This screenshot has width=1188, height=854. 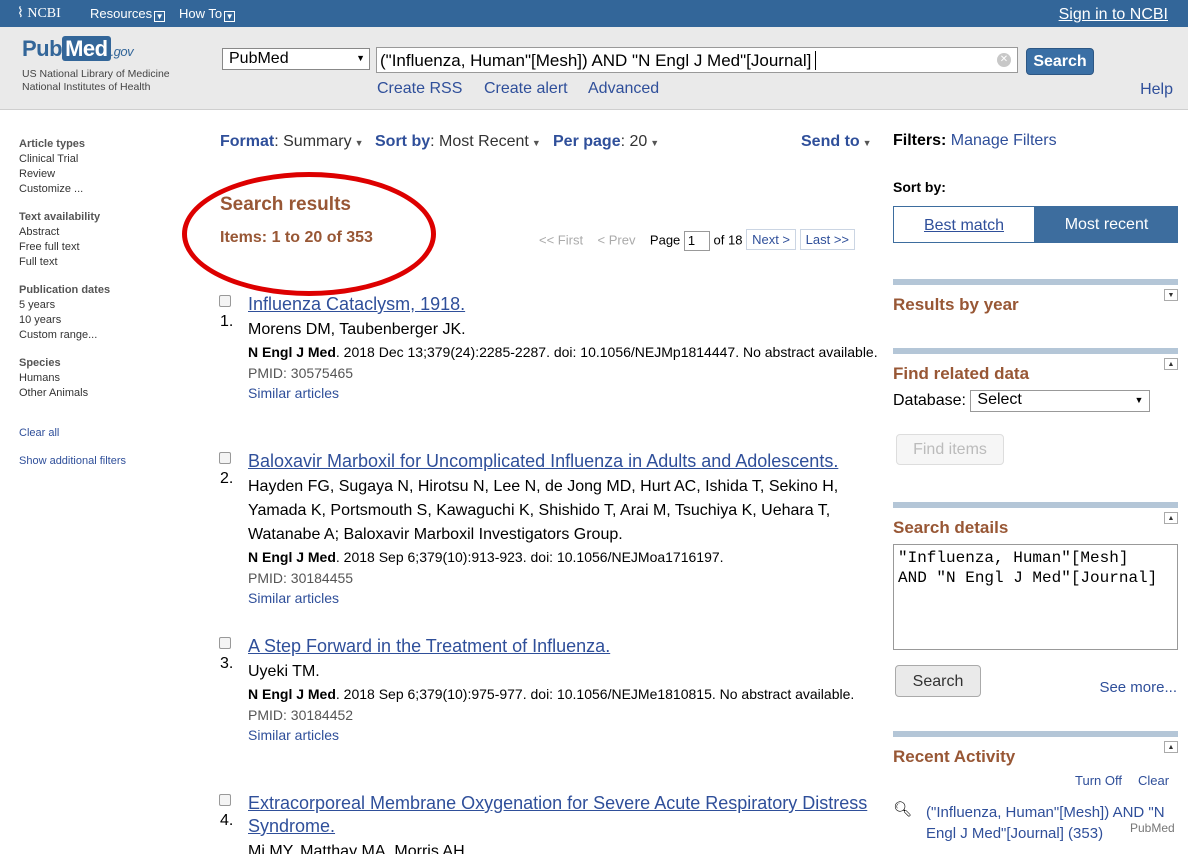 I want to click on search-results-title: Search results, so click(x=285, y=204).